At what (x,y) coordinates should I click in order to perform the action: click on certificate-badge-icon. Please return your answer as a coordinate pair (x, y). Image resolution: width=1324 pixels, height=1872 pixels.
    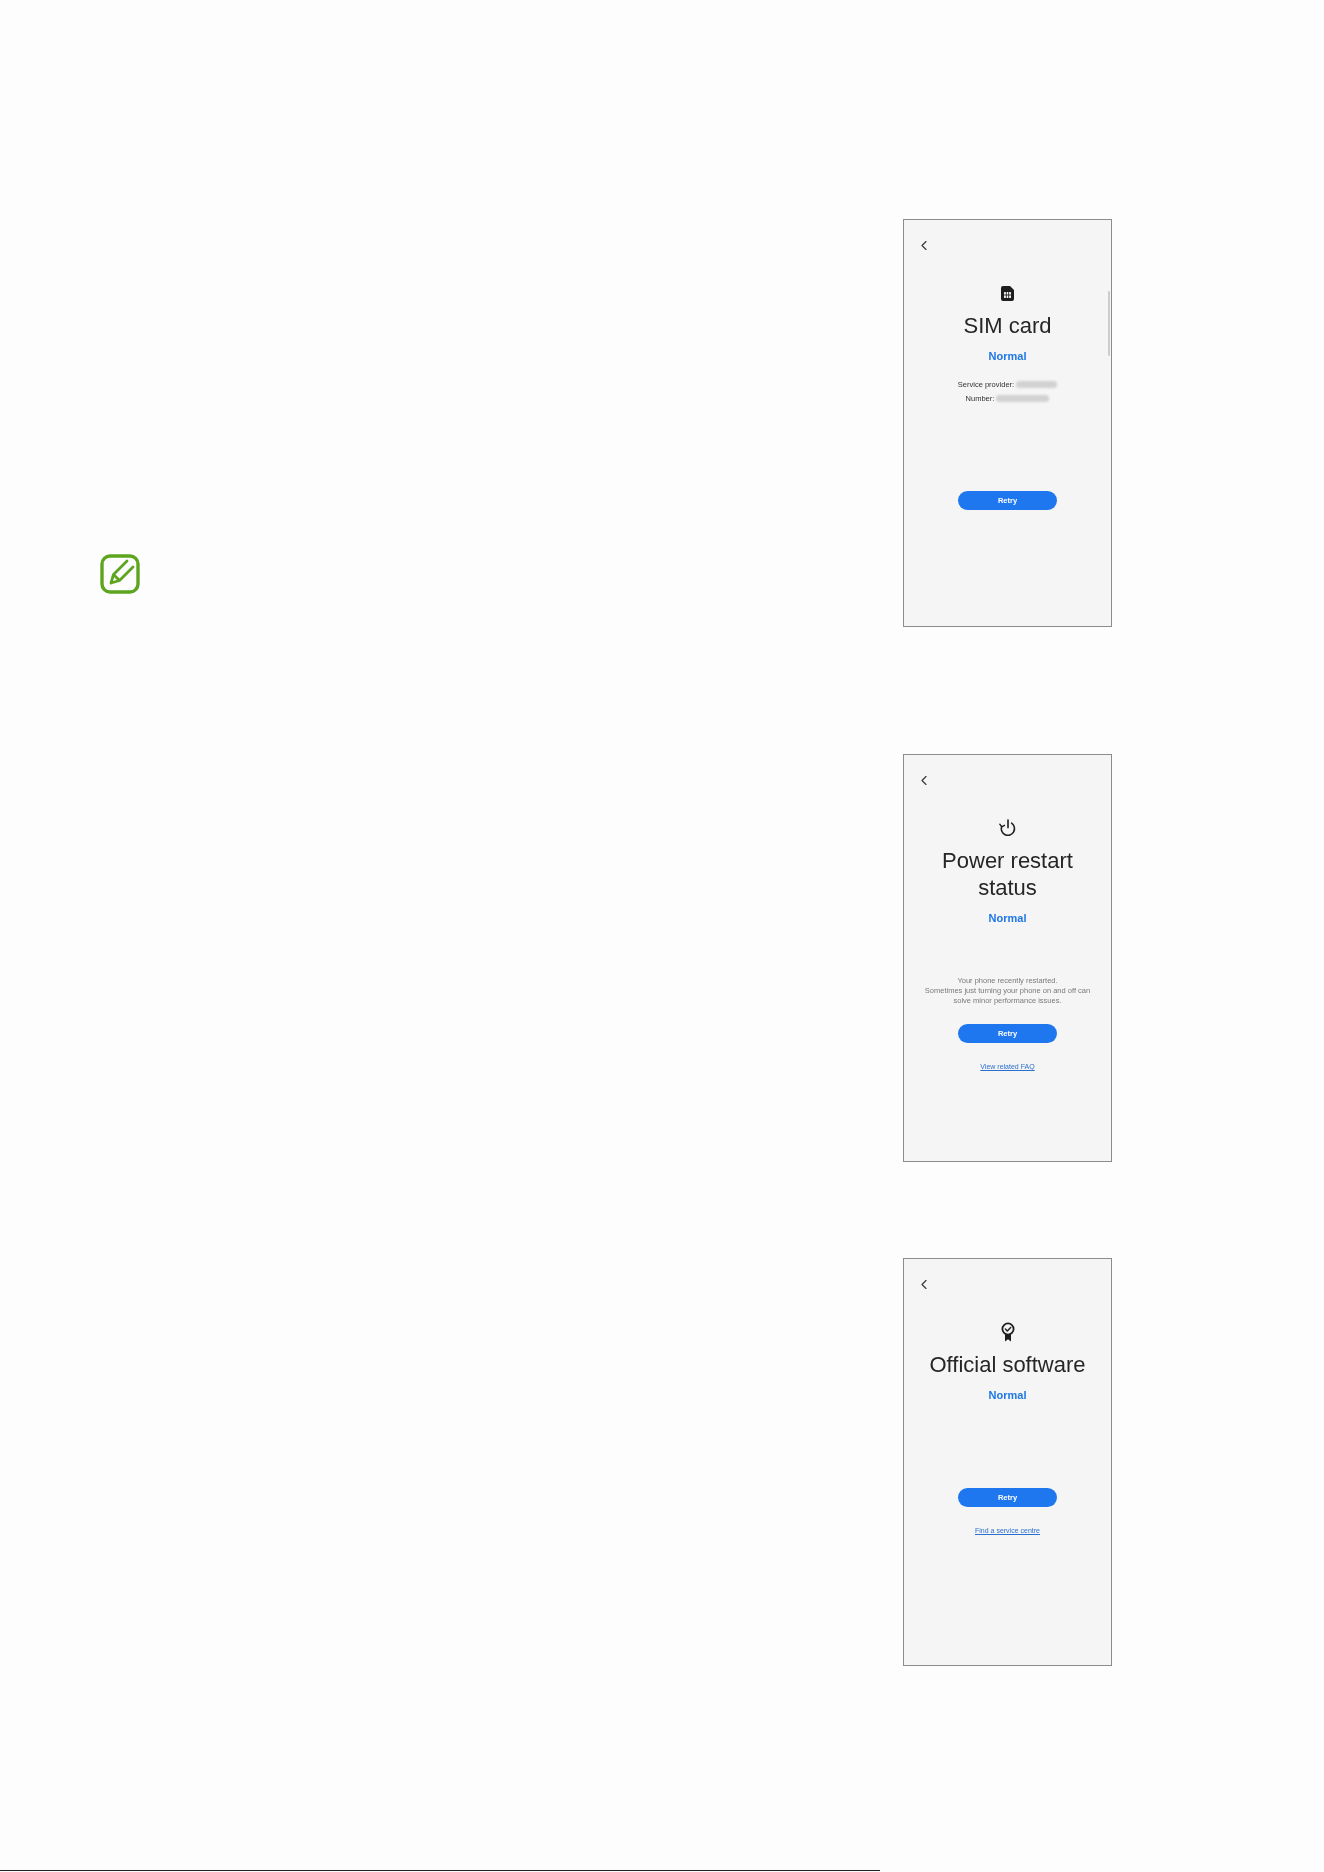
    Looking at the image, I should click on (1007, 1332).